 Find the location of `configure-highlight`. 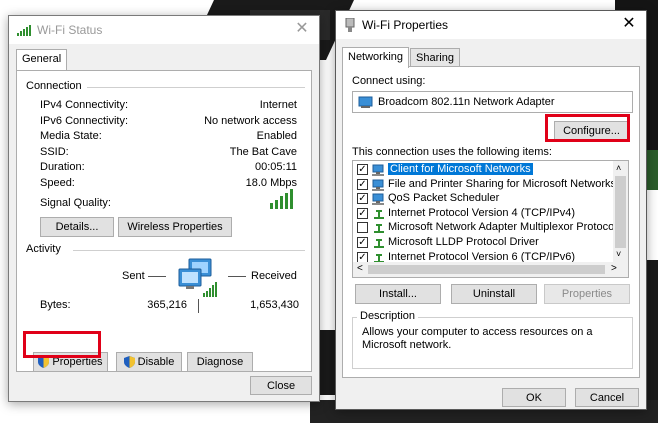

configure-highlight is located at coordinates (587, 128).